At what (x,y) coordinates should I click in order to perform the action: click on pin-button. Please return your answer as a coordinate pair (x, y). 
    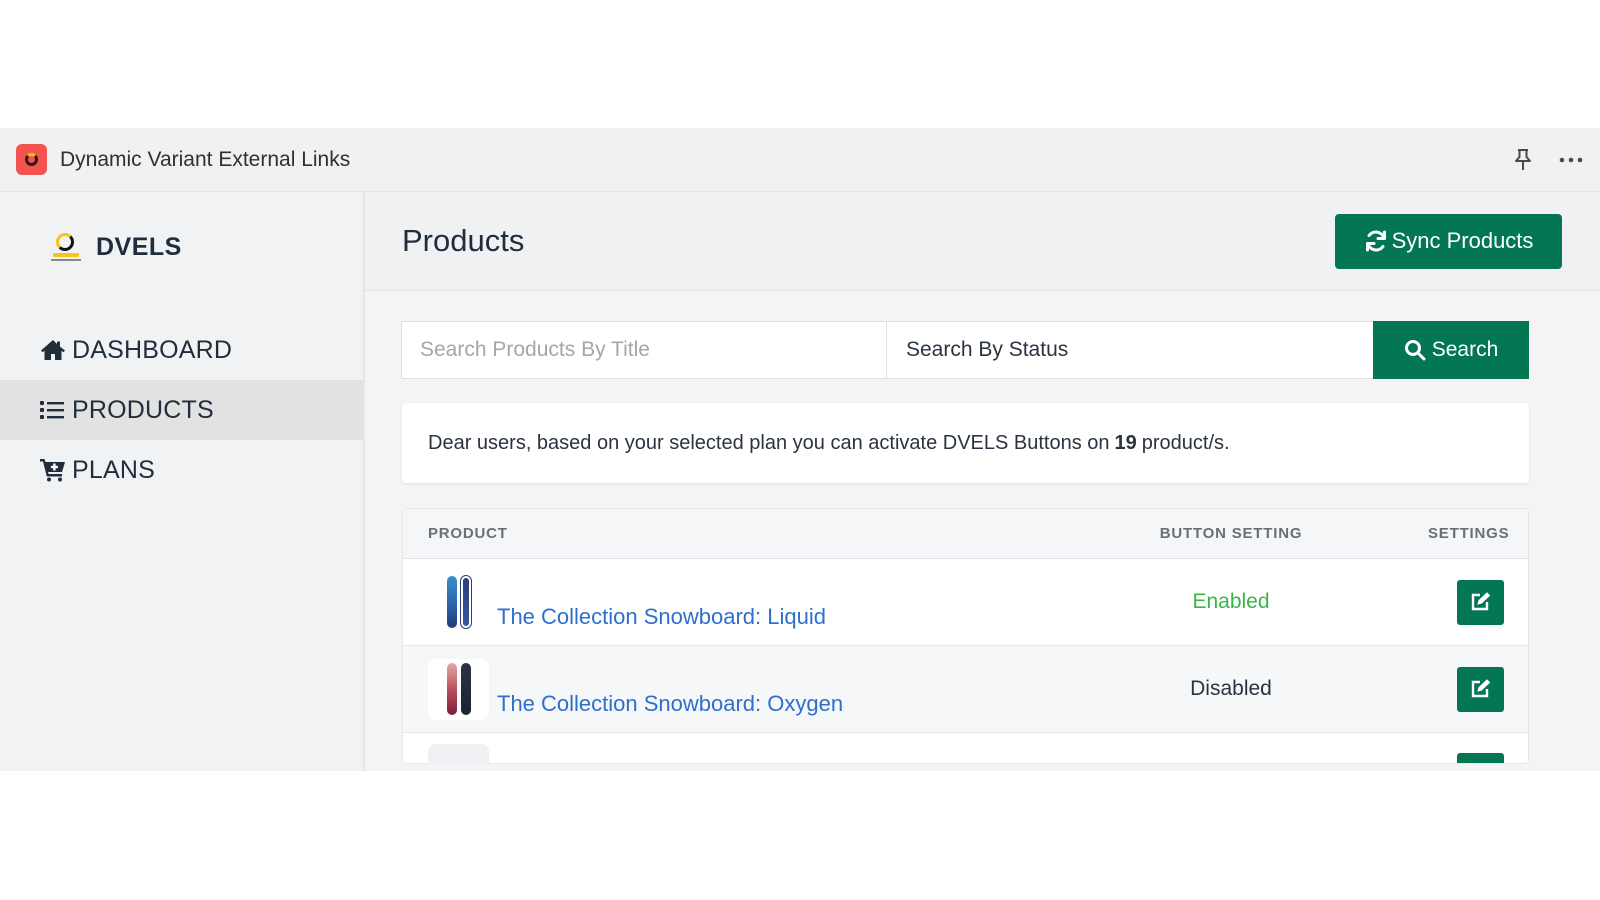
    Looking at the image, I should click on (1523, 160).